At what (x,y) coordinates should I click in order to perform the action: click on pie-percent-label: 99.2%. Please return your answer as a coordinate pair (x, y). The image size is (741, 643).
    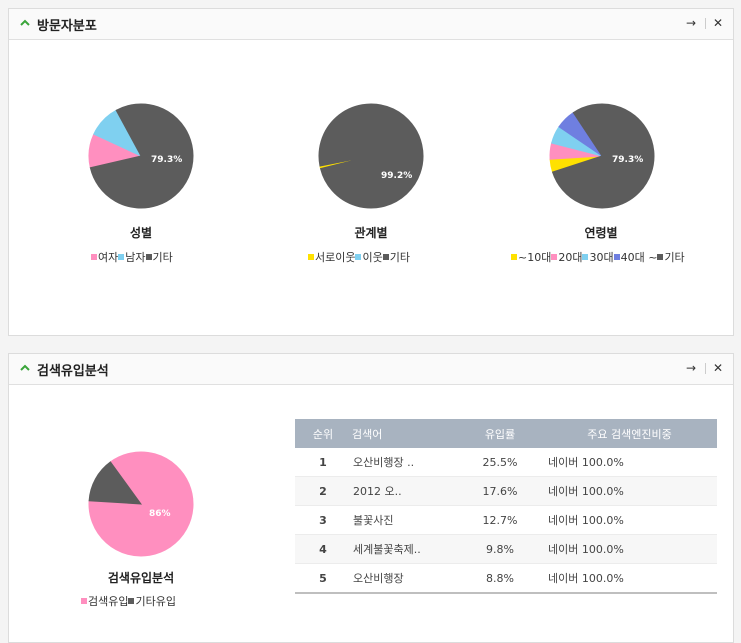
    Looking at the image, I should click on (396, 176).